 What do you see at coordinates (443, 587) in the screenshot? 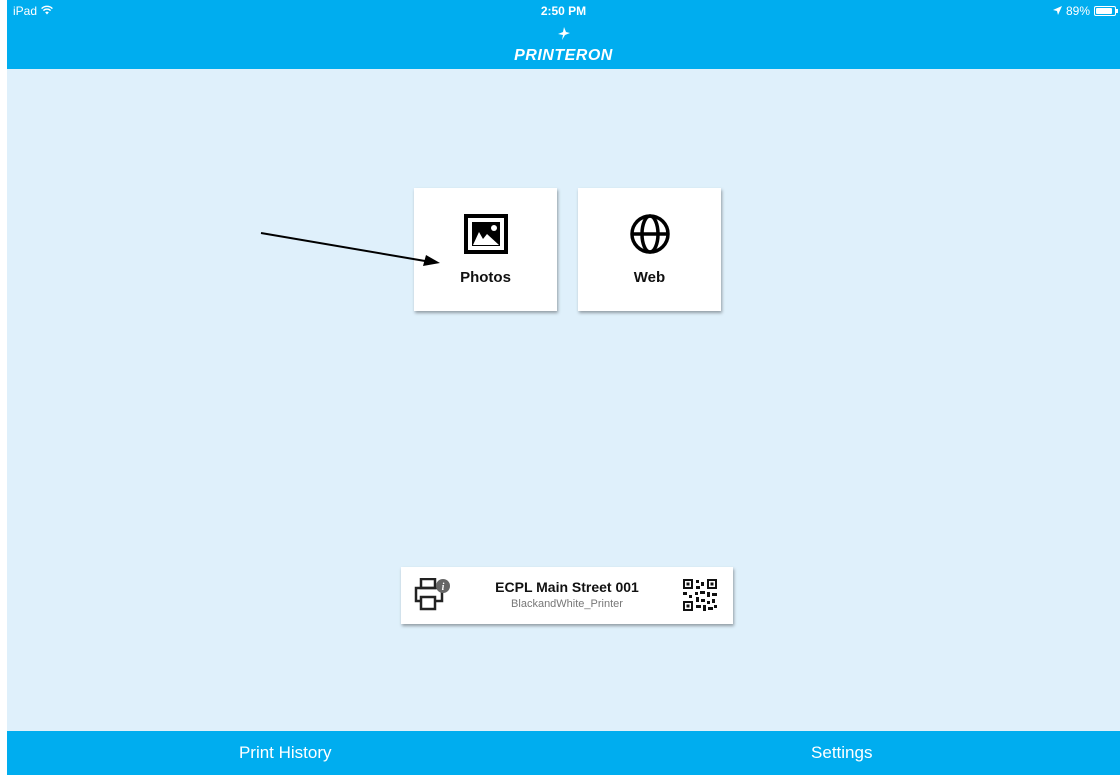
I see `svg-text: i` at bounding box center [443, 587].